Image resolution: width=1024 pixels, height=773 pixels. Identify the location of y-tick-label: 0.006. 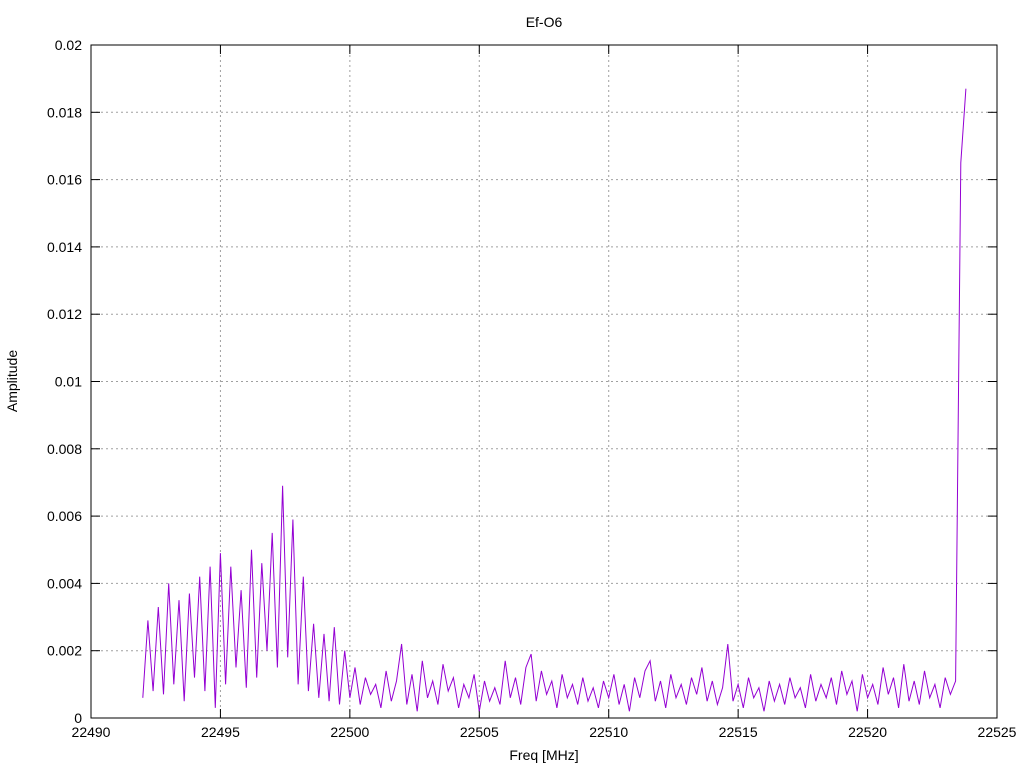
(64, 516).